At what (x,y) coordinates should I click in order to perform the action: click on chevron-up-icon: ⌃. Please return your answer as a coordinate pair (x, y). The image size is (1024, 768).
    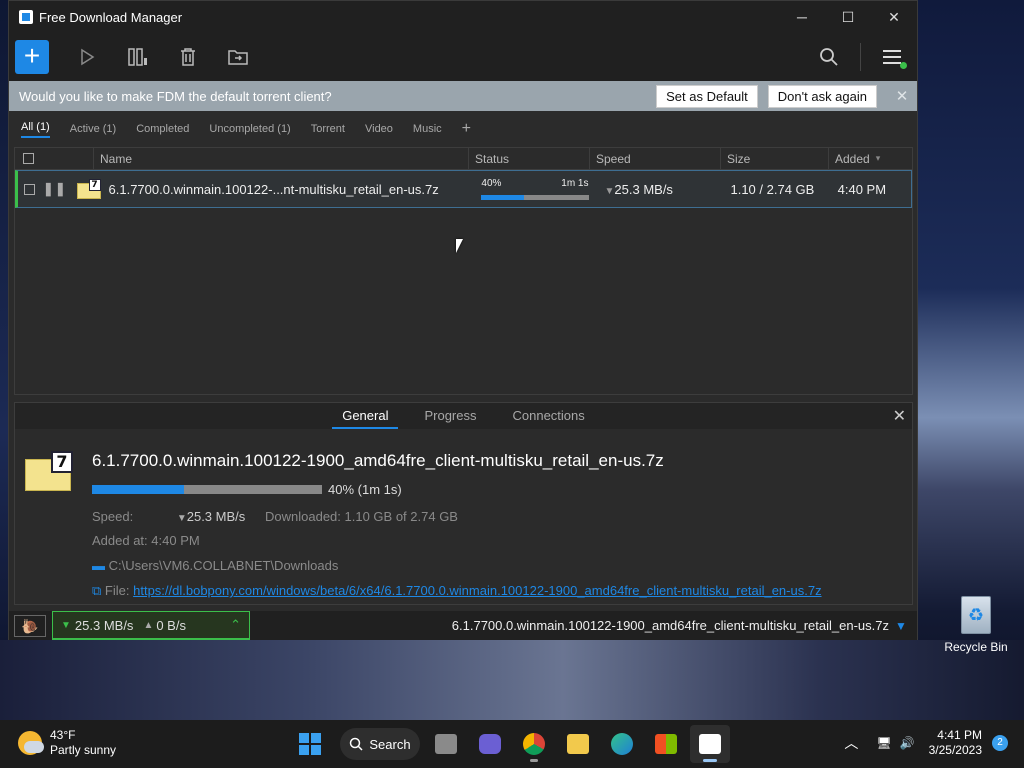
    Looking at the image, I should click on (235, 624).